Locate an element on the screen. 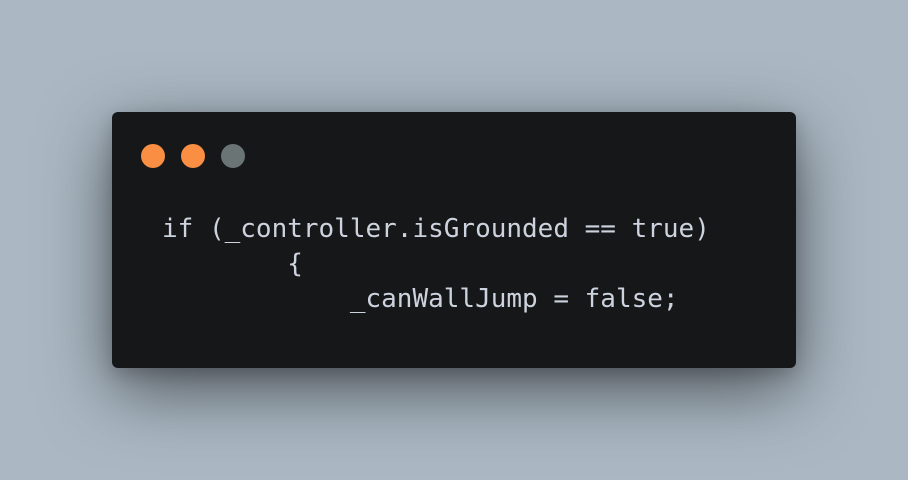 The width and height of the screenshot is (908, 480). code-line: _canWallJump = false; is located at coordinates (420, 299).